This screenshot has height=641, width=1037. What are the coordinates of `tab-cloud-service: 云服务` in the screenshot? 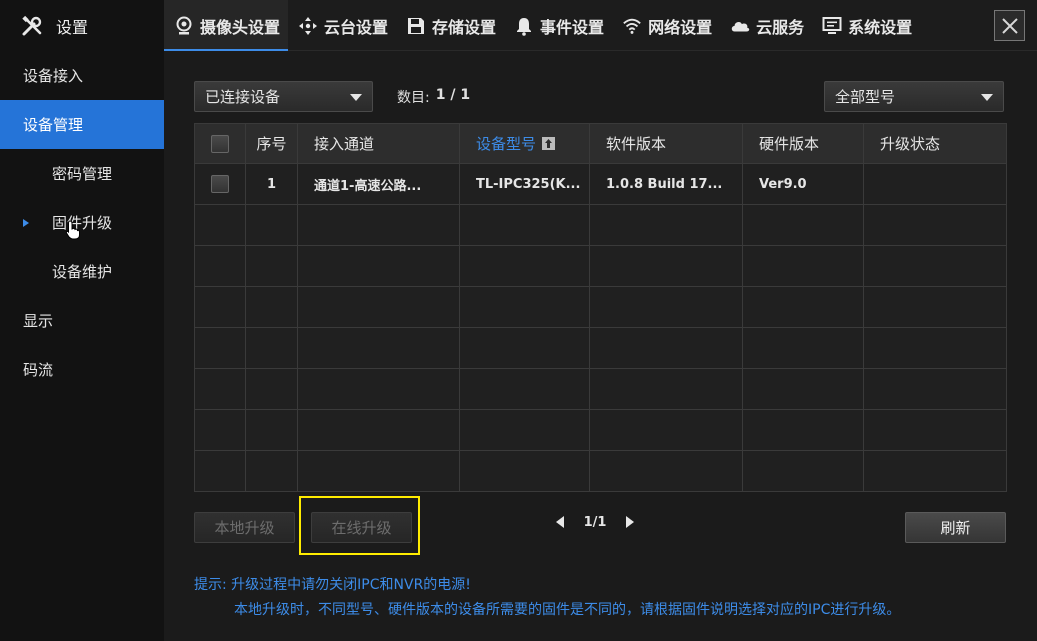 It's located at (766, 25).